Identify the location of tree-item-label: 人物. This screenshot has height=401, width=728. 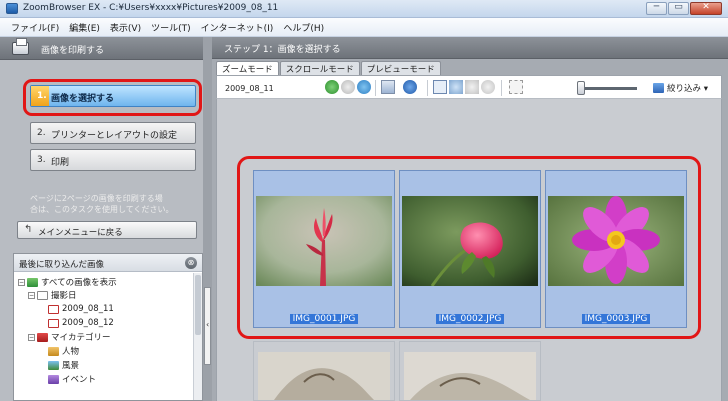
(71, 352).